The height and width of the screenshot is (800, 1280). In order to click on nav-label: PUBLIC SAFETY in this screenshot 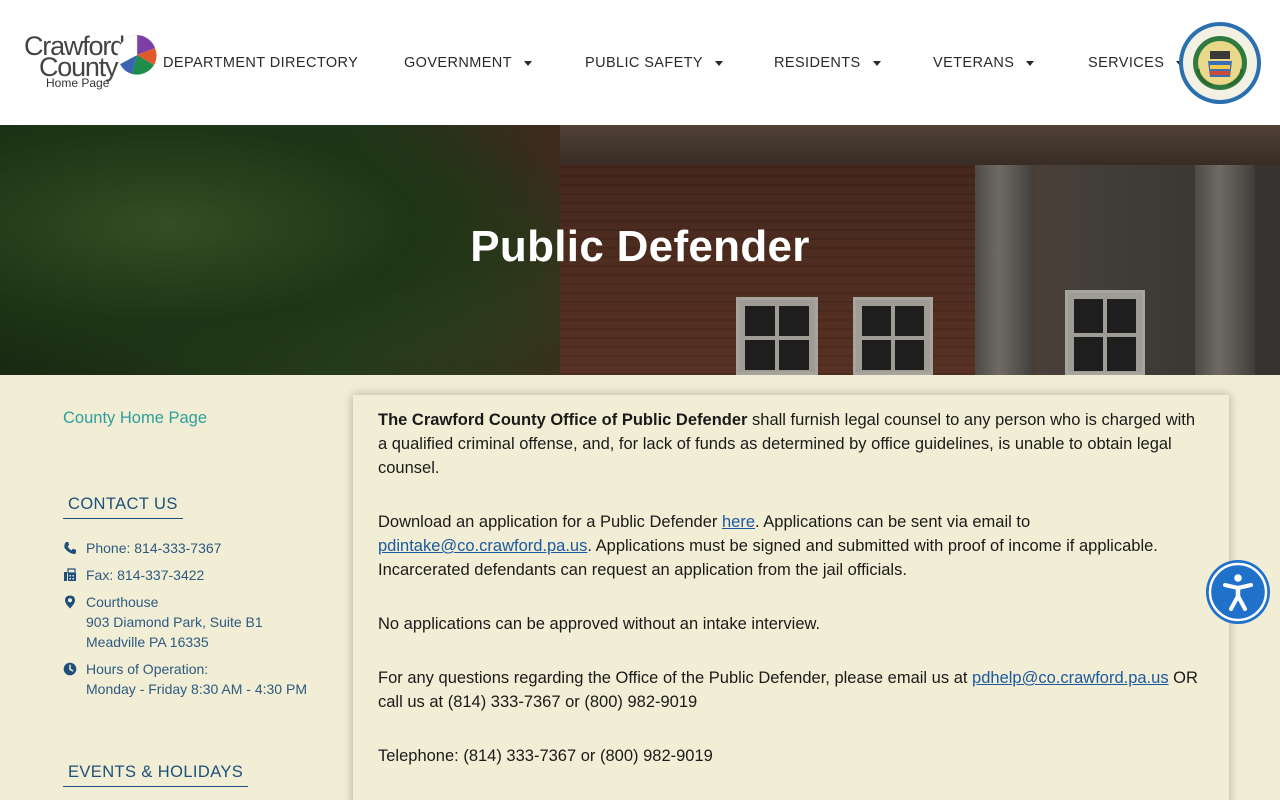, I will do `click(644, 63)`.